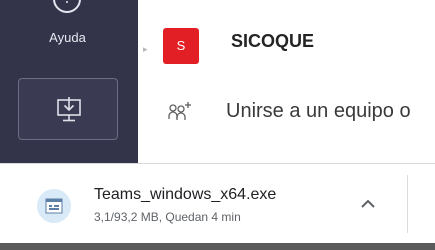 The height and width of the screenshot is (250, 435). I want to click on team-avatar: S, so click(181, 46).